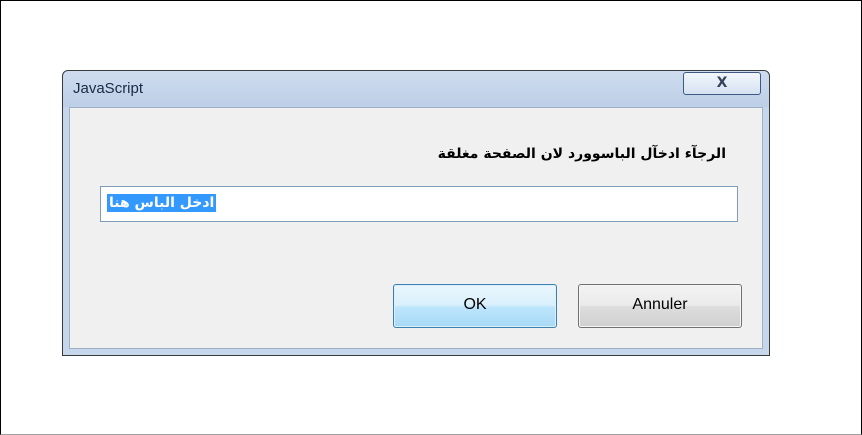  What do you see at coordinates (581, 154) in the screenshot?
I see `prompt-message: الرجآء ادخآل الباسوورد لان الصفحة مغلقة` at bounding box center [581, 154].